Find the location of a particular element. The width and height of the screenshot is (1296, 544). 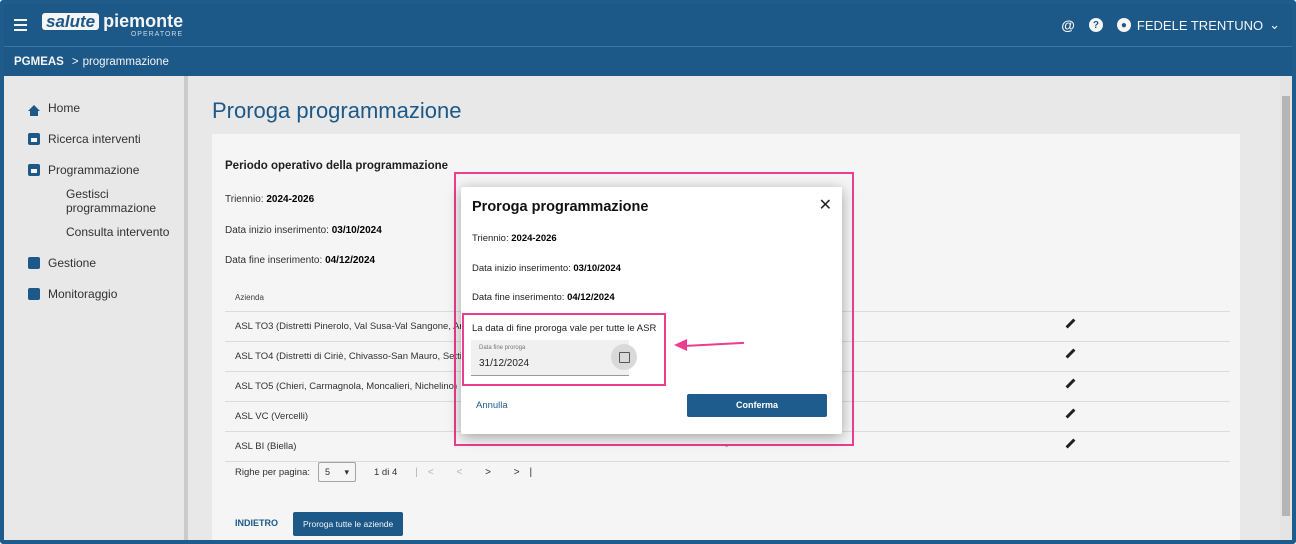

highlight-box-field is located at coordinates (564, 349).